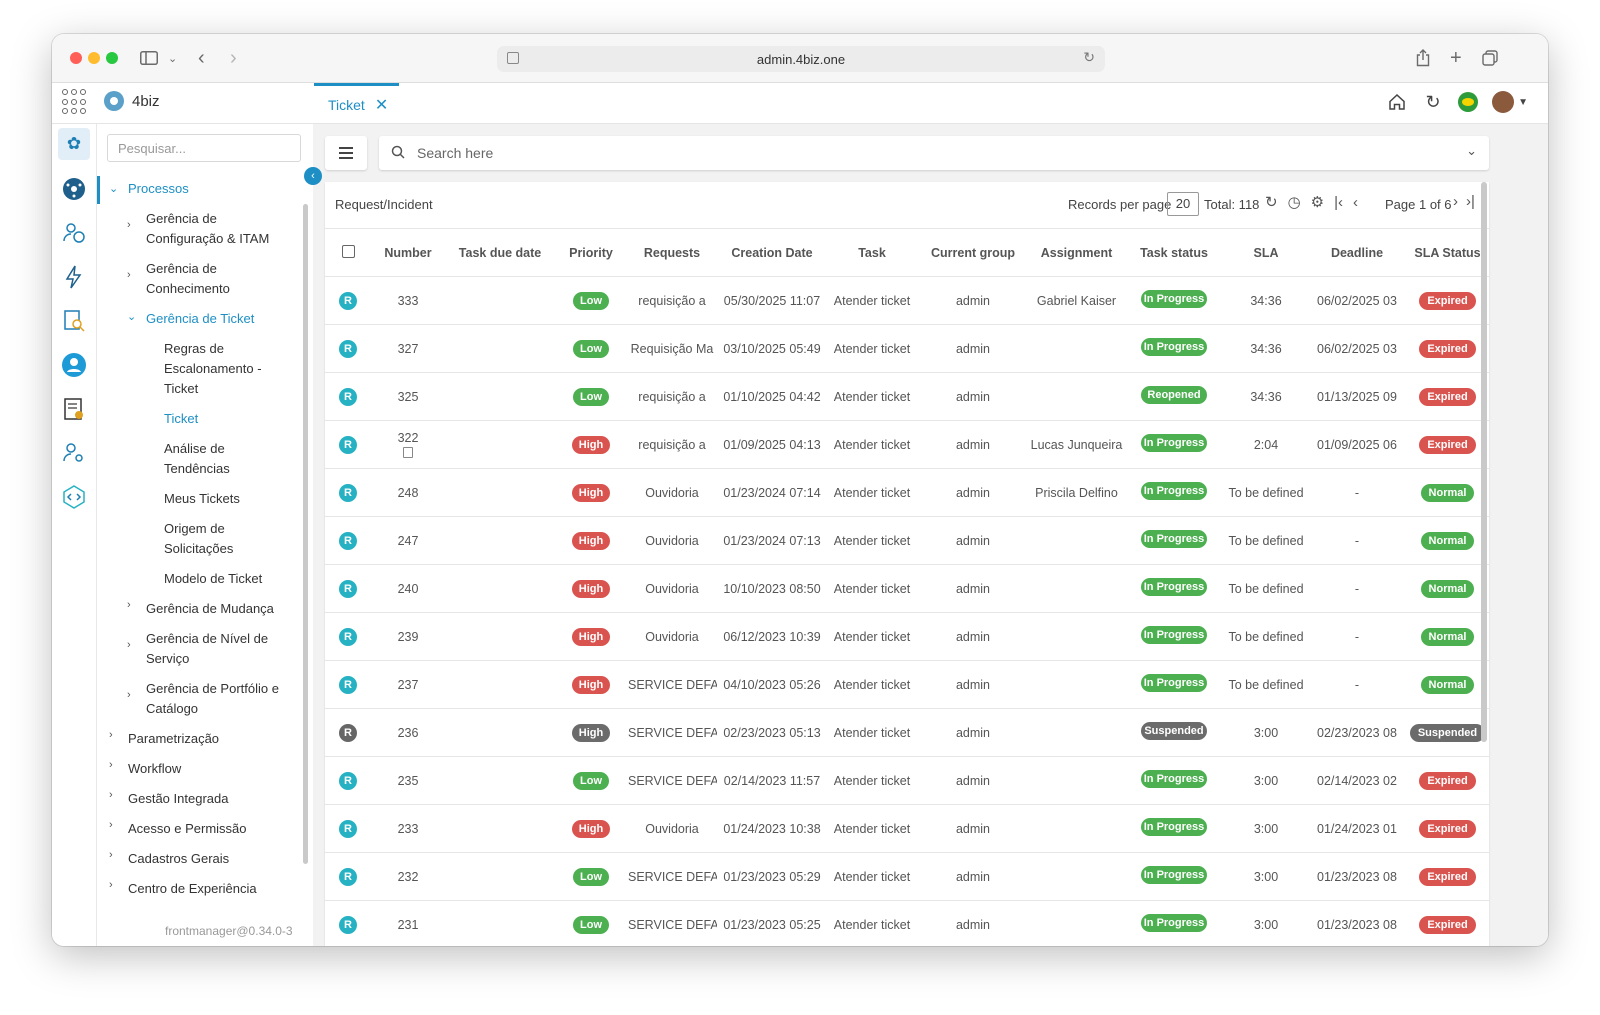 This screenshot has height=1015, width=1600. What do you see at coordinates (500, 253) in the screenshot?
I see `column-header: Task due date` at bounding box center [500, 253].